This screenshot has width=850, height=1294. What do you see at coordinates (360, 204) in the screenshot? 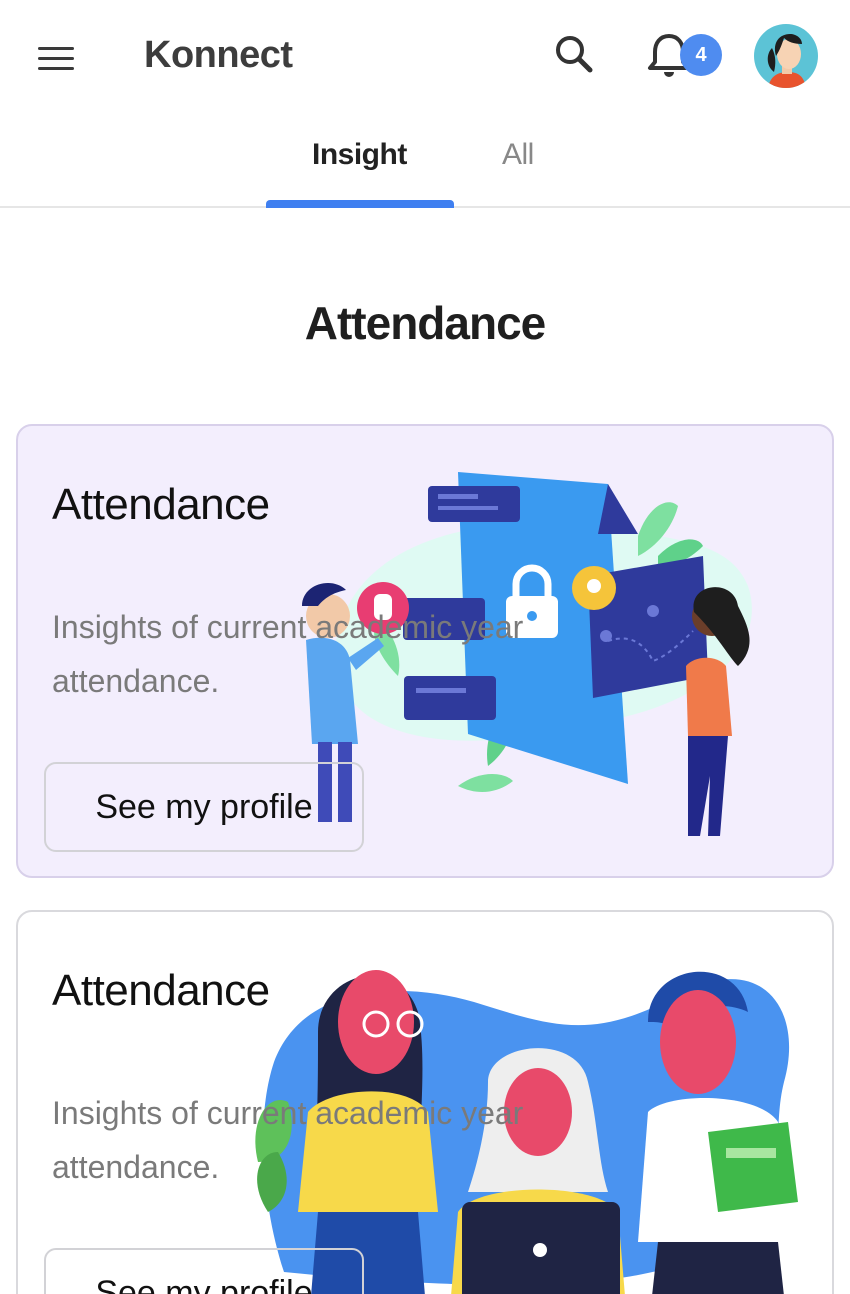
I see `active-tab-indicator` at bounding box center [360, 204].